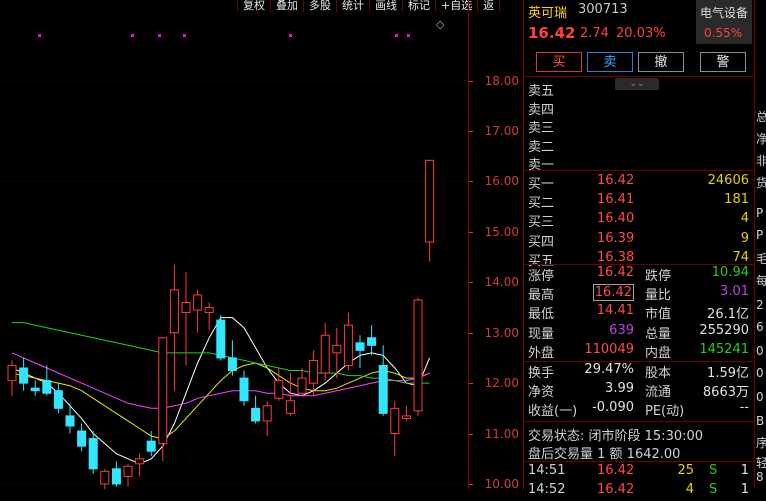  I want to click on bid-volume: 24606, so click(728, 180).